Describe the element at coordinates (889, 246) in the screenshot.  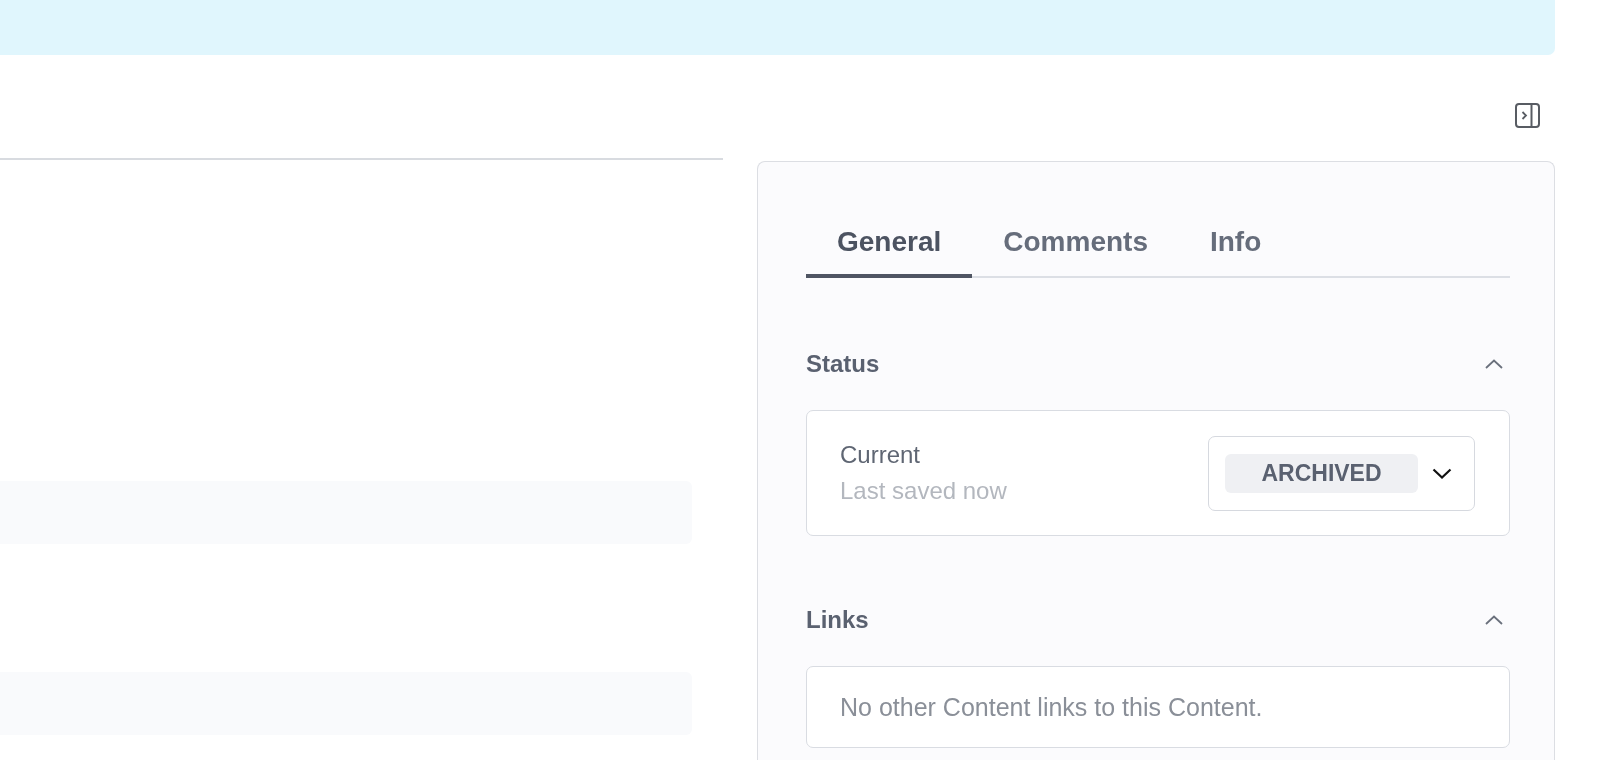
I see `tab: General` at that location.